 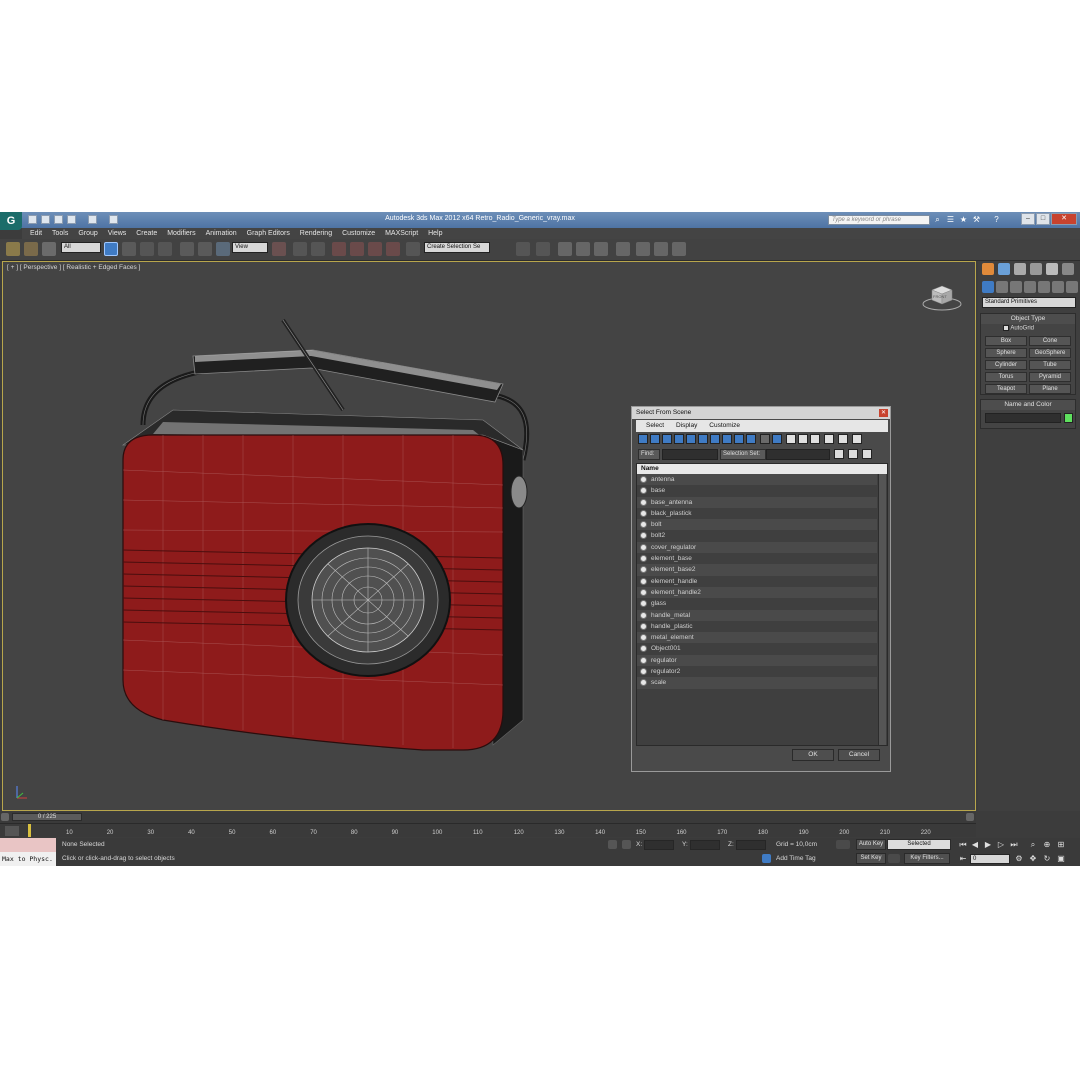 What do you see at coordinates (1068, 269) in the screenshot?
I see `utilities-tab-icon` at bounding box center [1068, 269].